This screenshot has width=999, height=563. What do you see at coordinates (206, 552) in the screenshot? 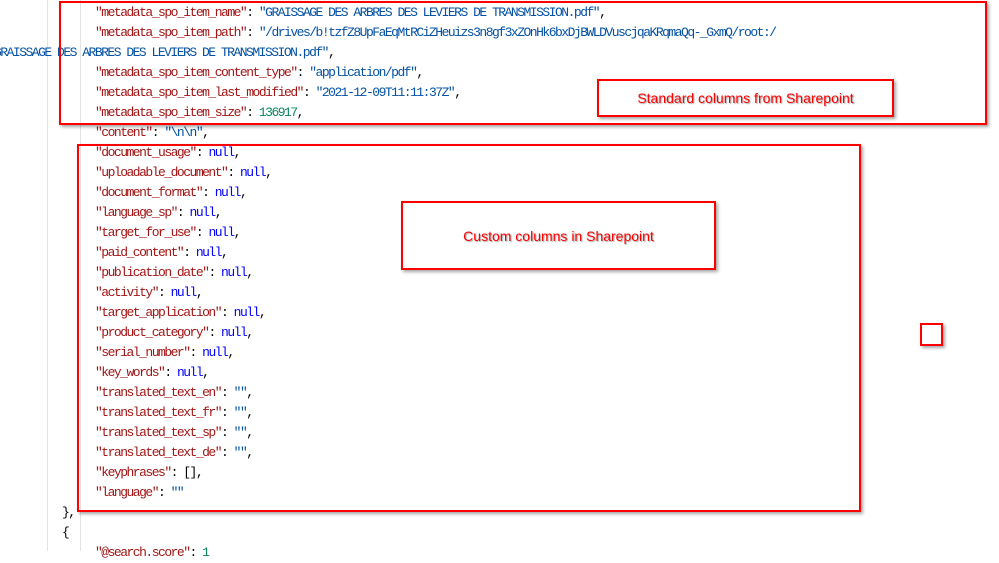
I see `json-value: 1` at bounding box center [206, 552].